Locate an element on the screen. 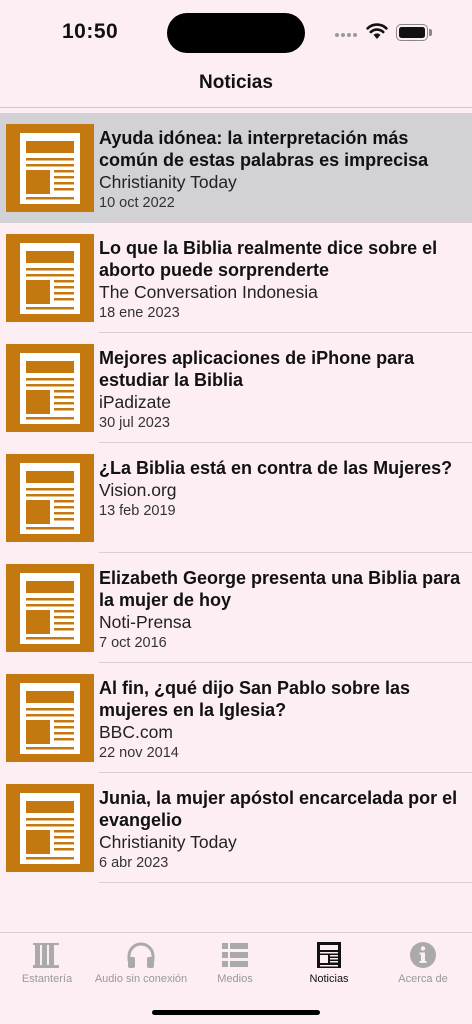  battery-icon is located at coordinates (414, 32).